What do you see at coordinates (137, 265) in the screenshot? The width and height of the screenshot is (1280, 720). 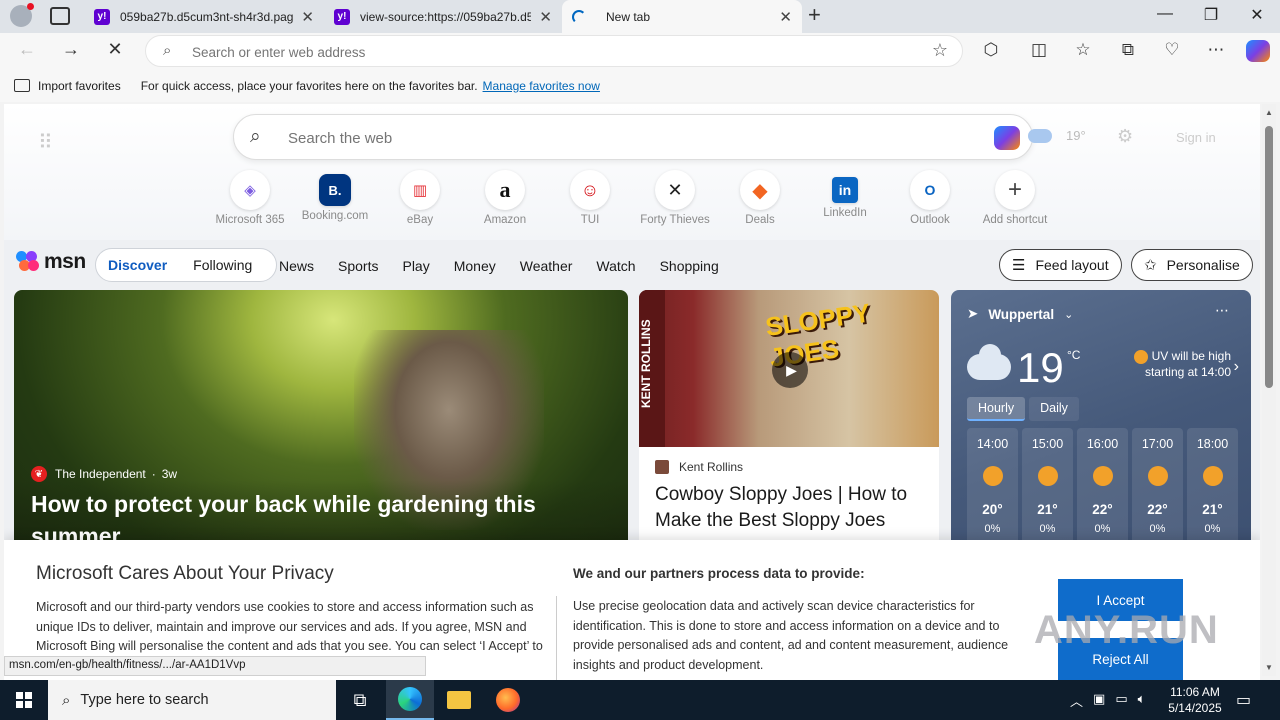 I see `tab-discover: Discover` at bounding box center [137, 265].